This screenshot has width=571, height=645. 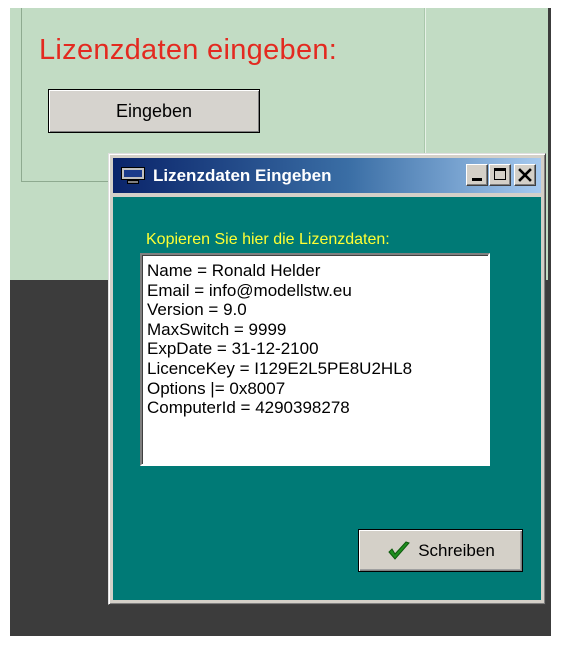 What do you see at coordinates (197, 310) in the screenshot?
I see `memo-line-version: Version = 9.0` at bounding box center [197, 310].